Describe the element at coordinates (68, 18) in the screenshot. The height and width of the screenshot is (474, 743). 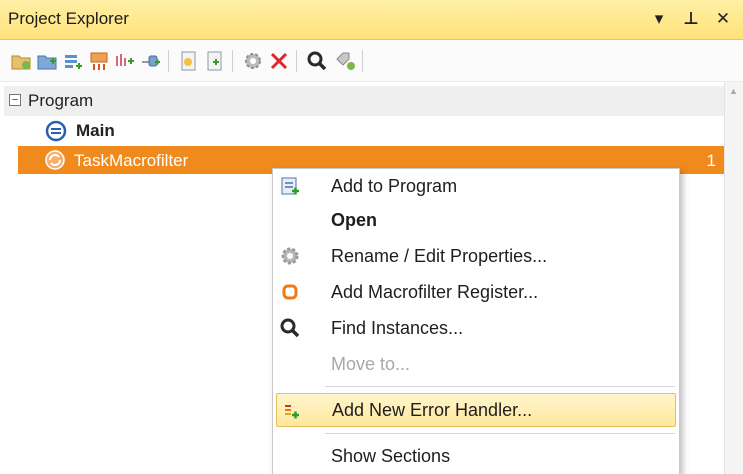
I see `panel-title: Project Explorer` at that location.